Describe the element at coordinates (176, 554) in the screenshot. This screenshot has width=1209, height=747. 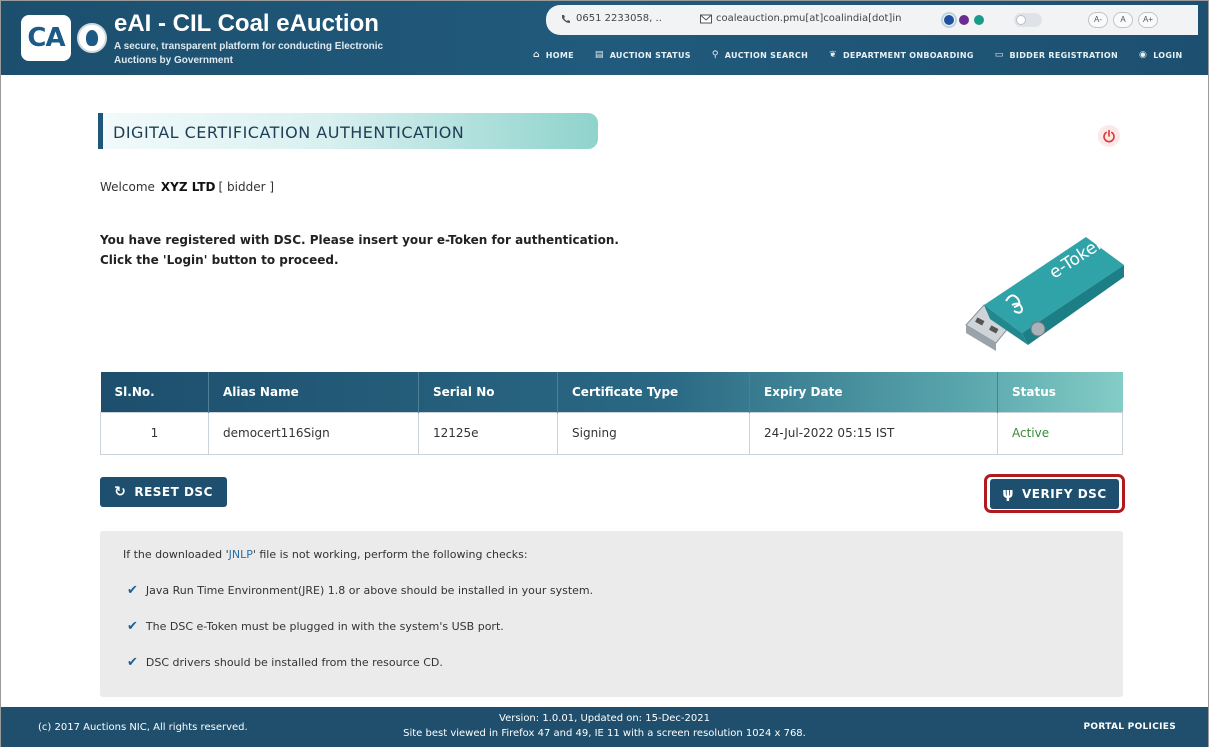
I see `heading-prefix: If the downloaded '` at that location.